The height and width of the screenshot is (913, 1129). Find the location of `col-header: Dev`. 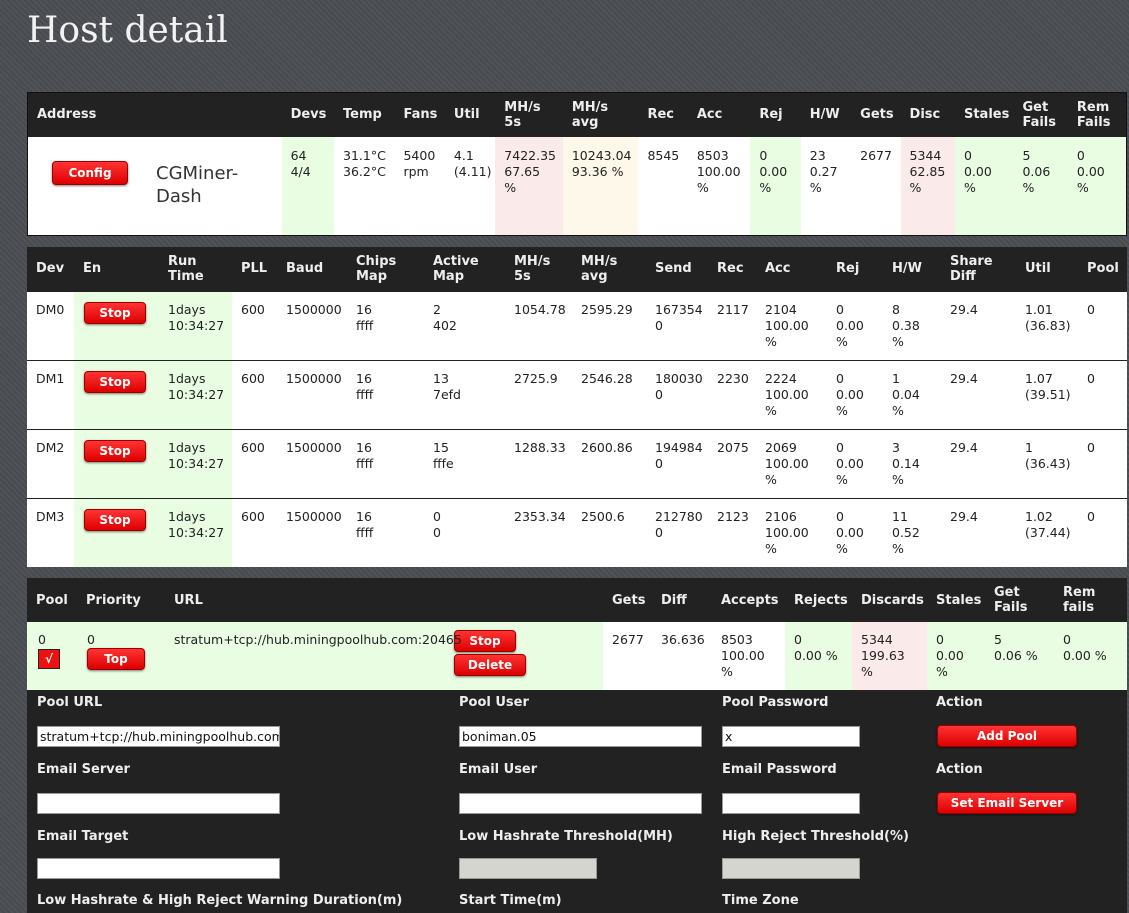

col-header: Dev is located at coordinates (50, 269).